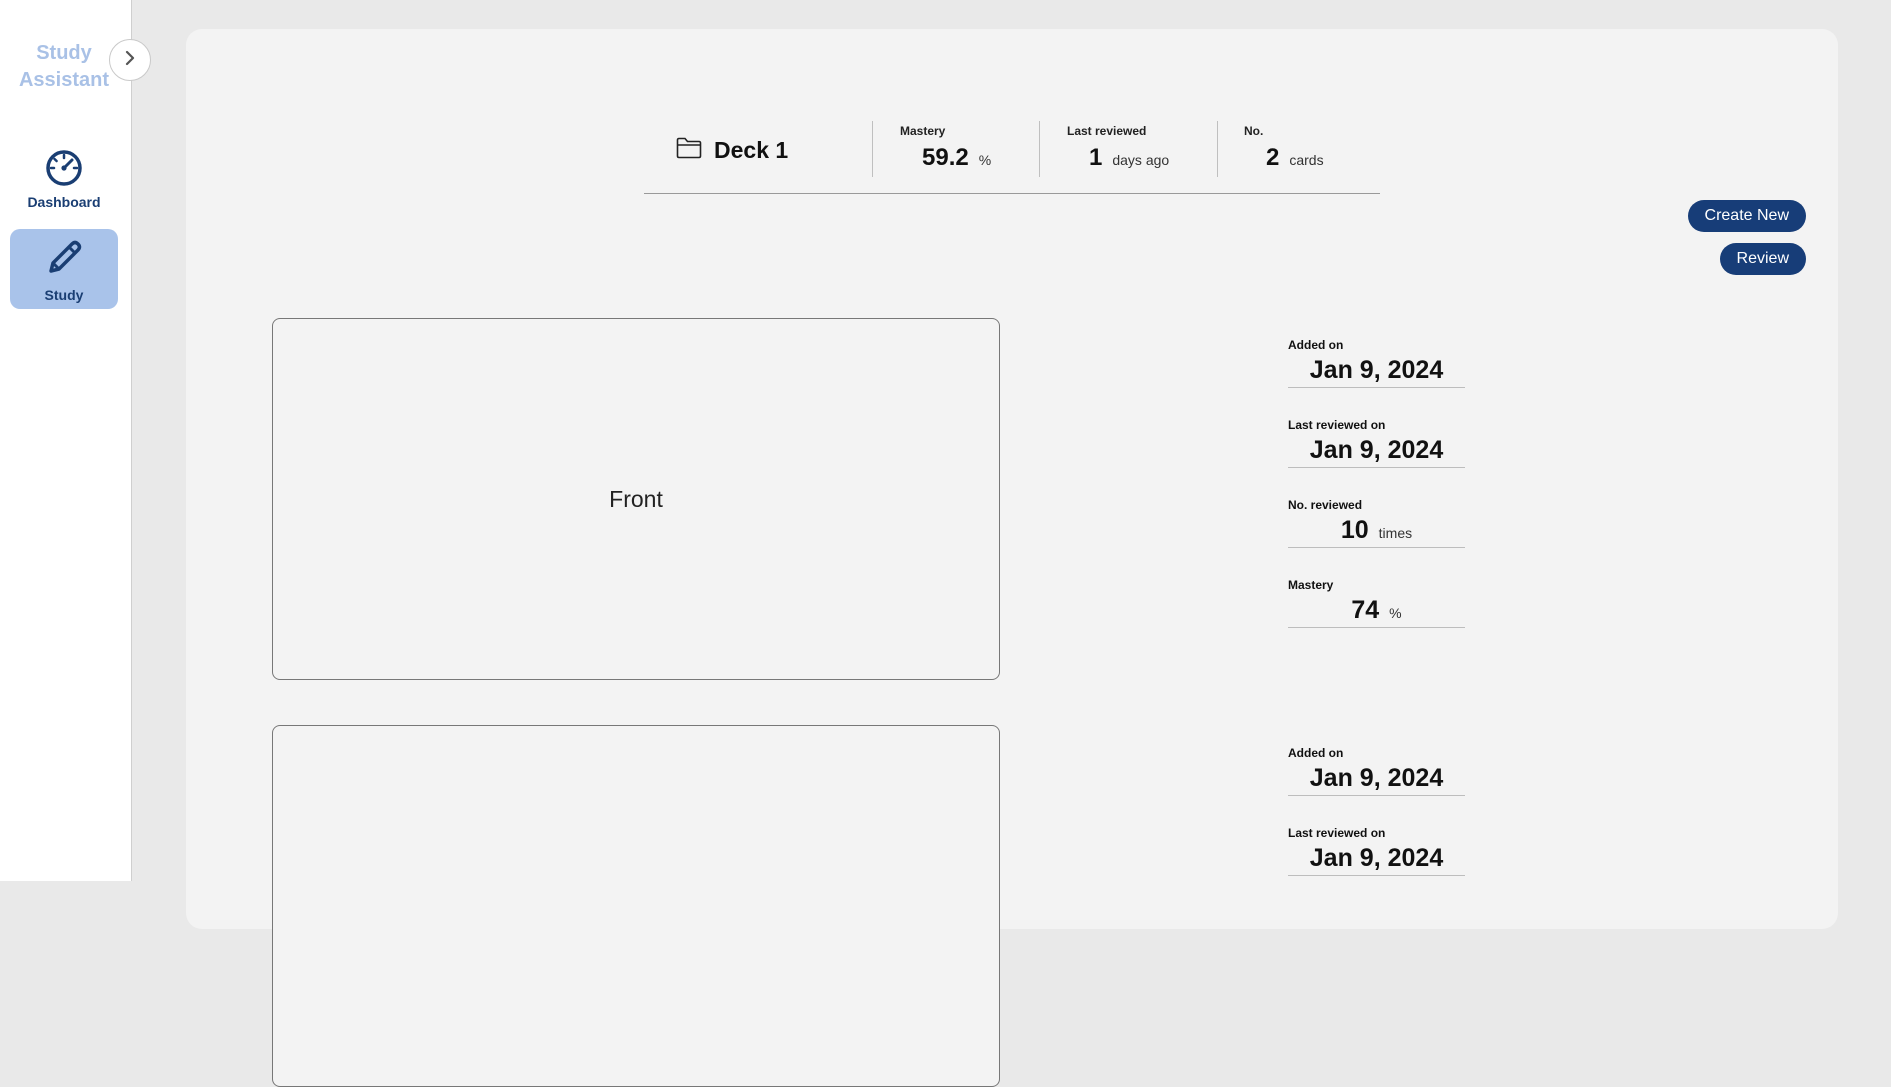 The height and width of the screenshot is (1087, 1891). Describe the element at coordinates (1746, 216) in the screenshot. I see `create-new-button: Create New` at that location.